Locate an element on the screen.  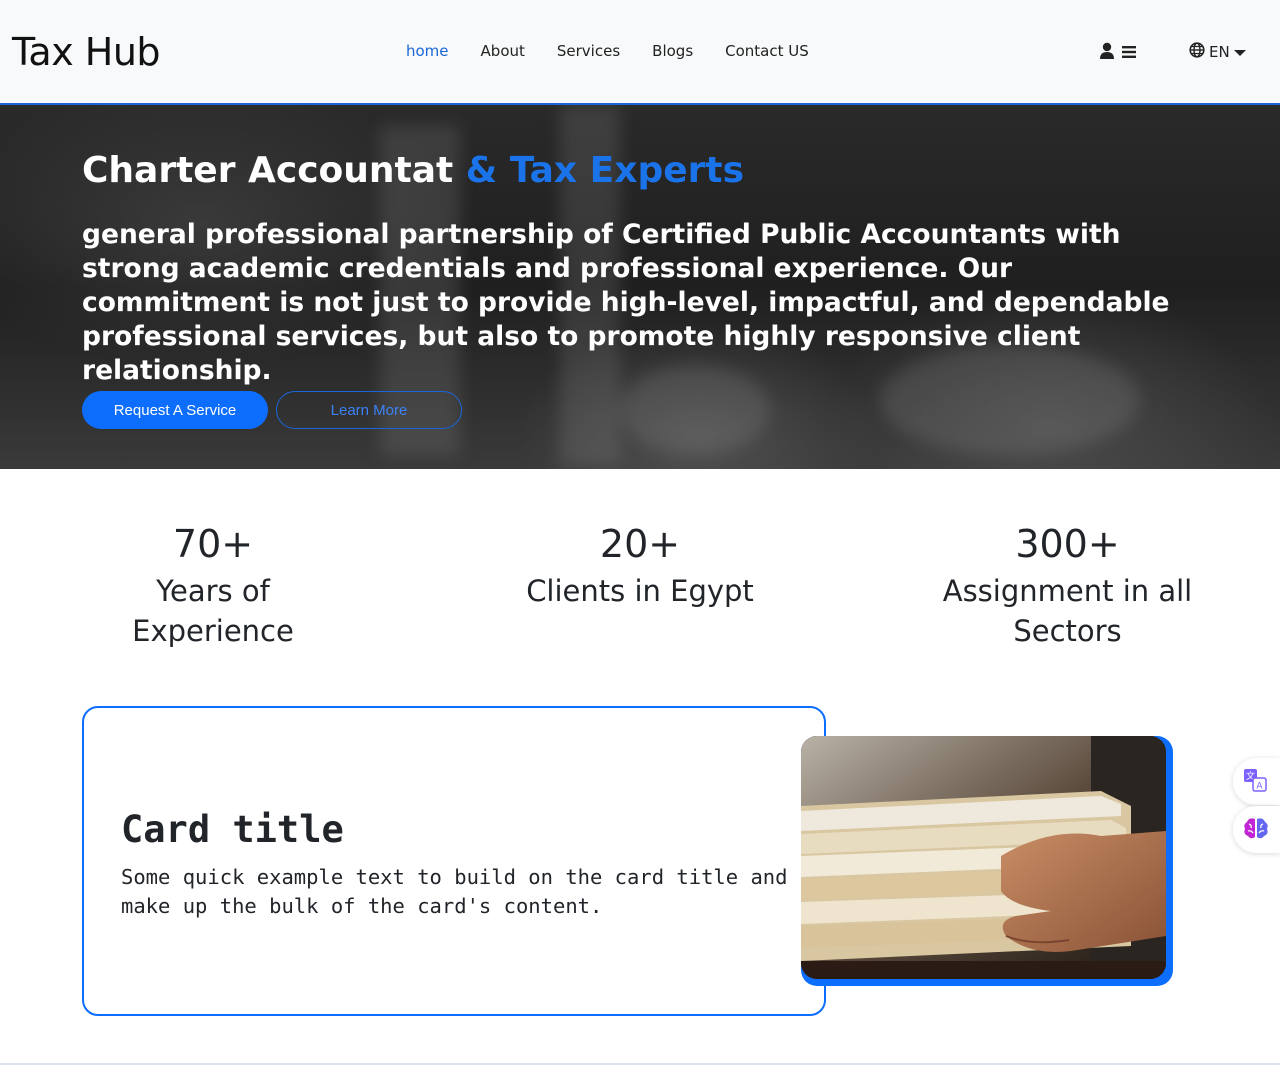
stat-experience: 70+ Years of Experience is located at coordinates (213, 585).